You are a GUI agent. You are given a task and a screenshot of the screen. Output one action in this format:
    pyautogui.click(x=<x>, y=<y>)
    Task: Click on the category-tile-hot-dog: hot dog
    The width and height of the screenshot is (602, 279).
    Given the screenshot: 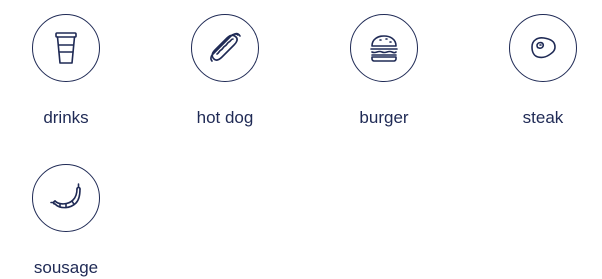 What is the action you would take?
    pyautogui.click(x=225, y=63)
    